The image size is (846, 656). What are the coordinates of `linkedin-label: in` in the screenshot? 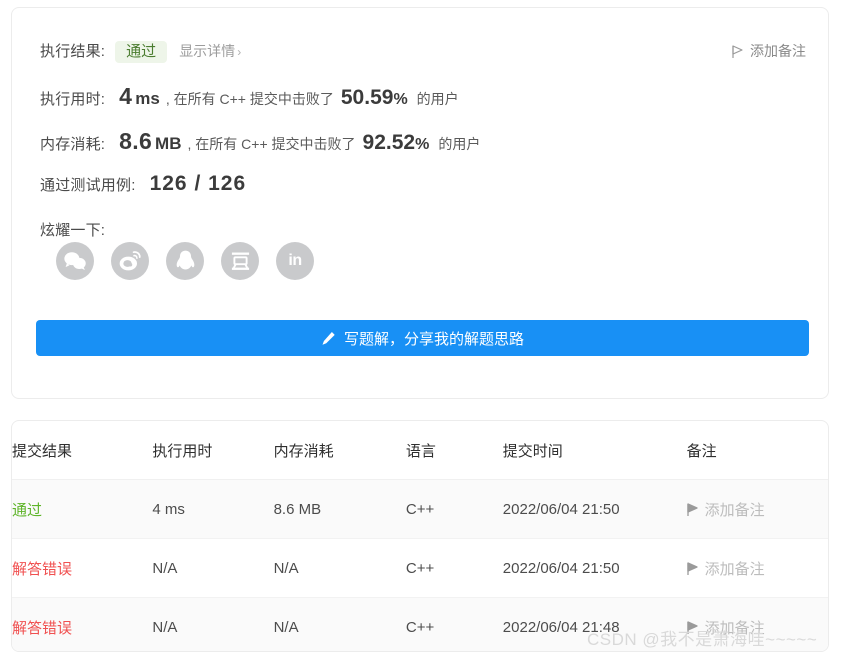 It's located at (295, 260).